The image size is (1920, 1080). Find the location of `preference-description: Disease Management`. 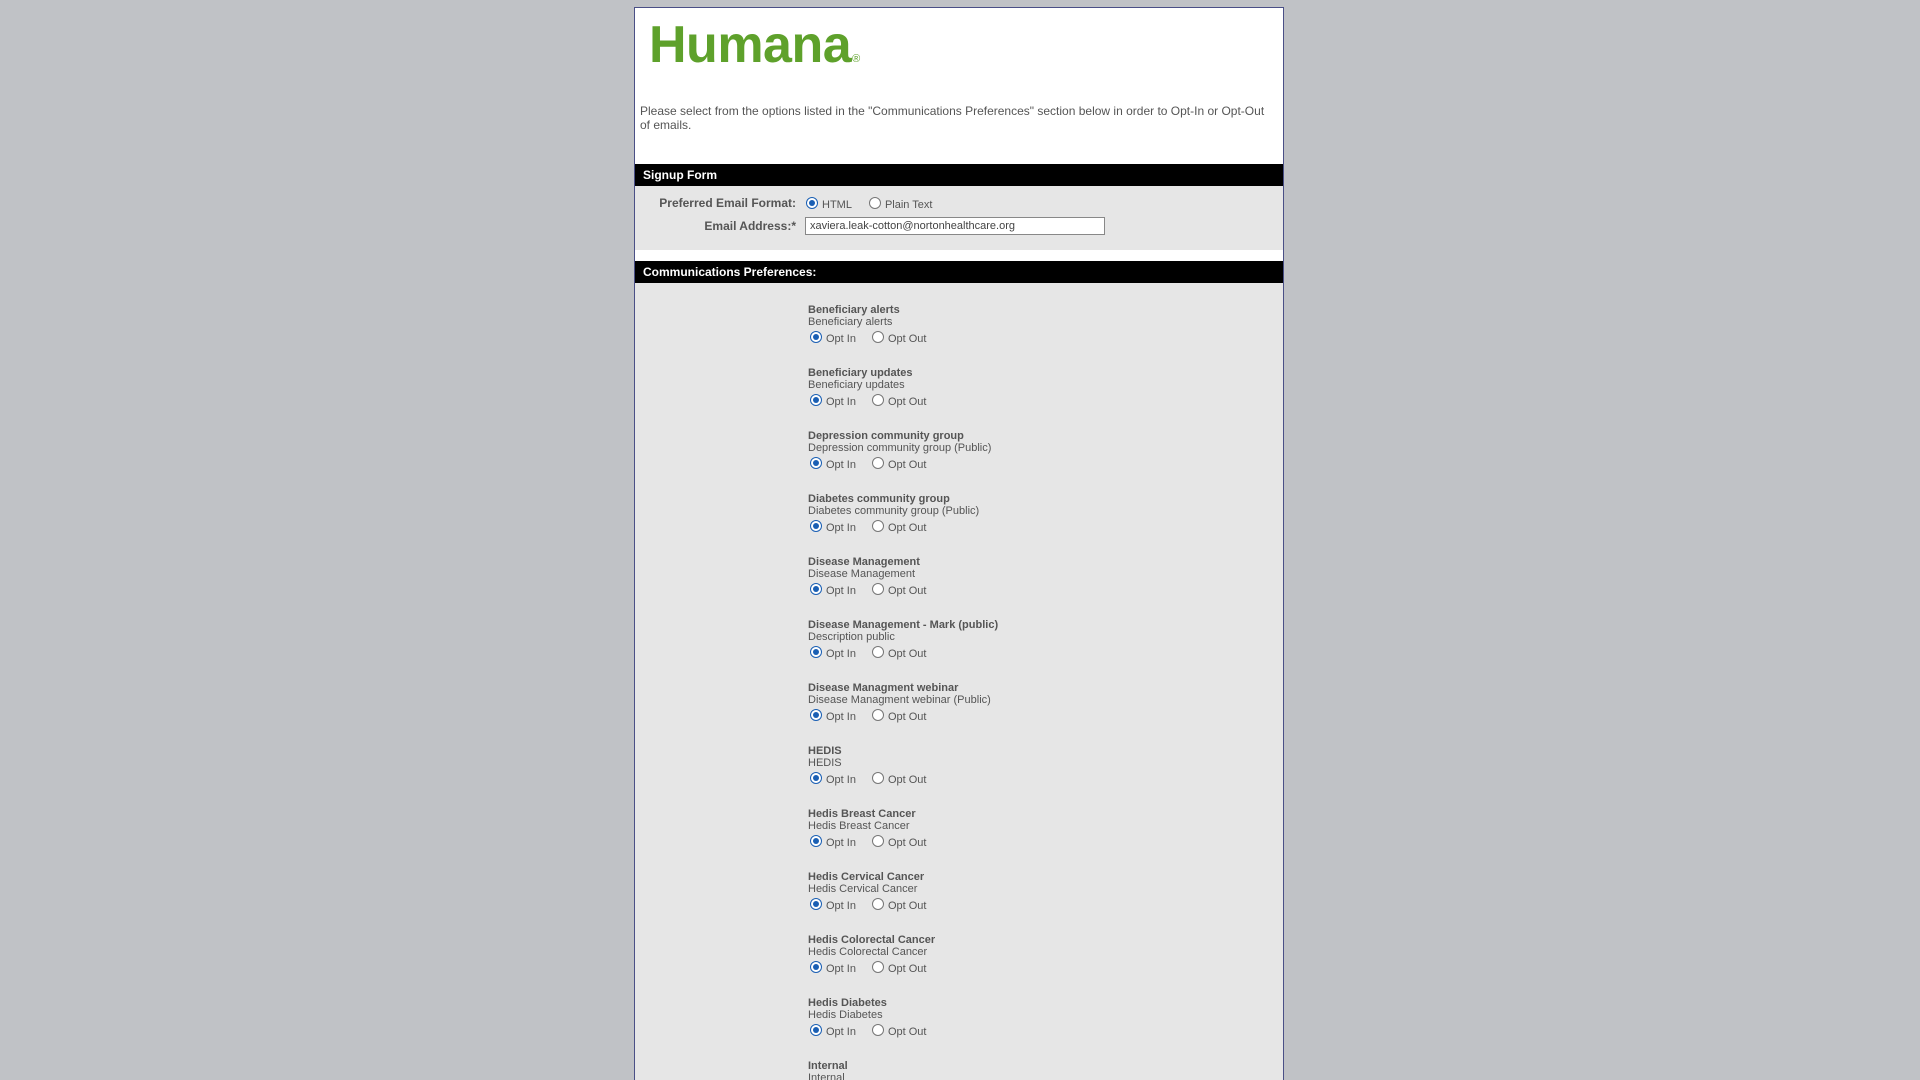

preference-description: Disease Management is located at coordinates (862, 574).